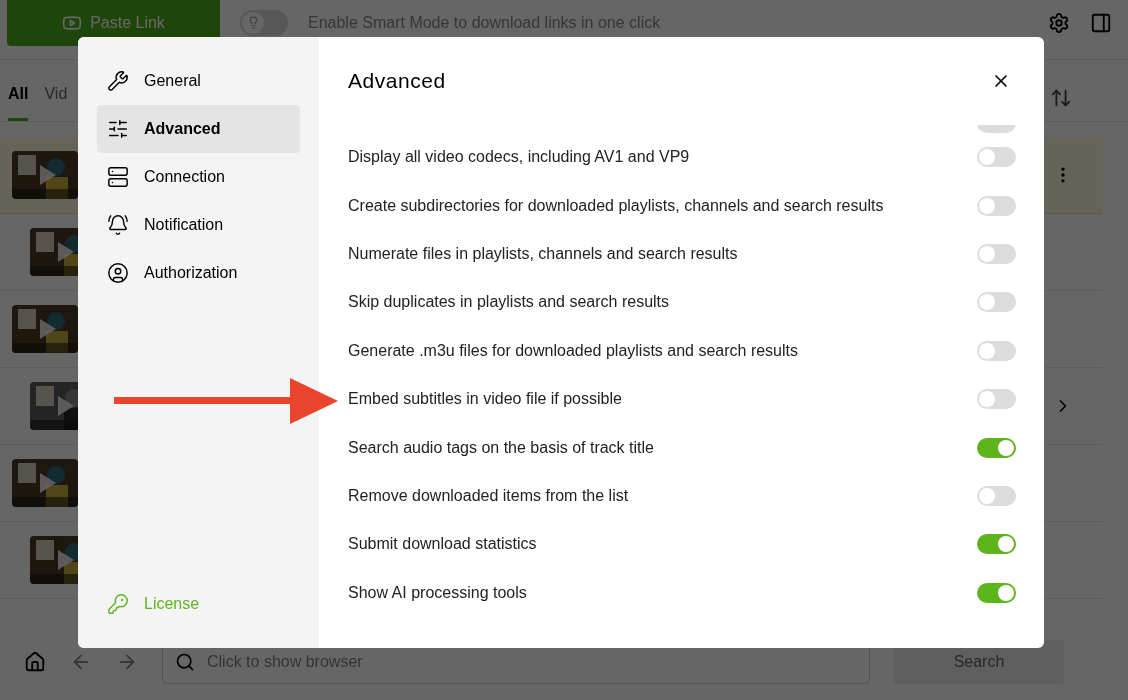 This screenshot has width=1128, height=700. I want to click on settings-icon, so click(1059, 22).